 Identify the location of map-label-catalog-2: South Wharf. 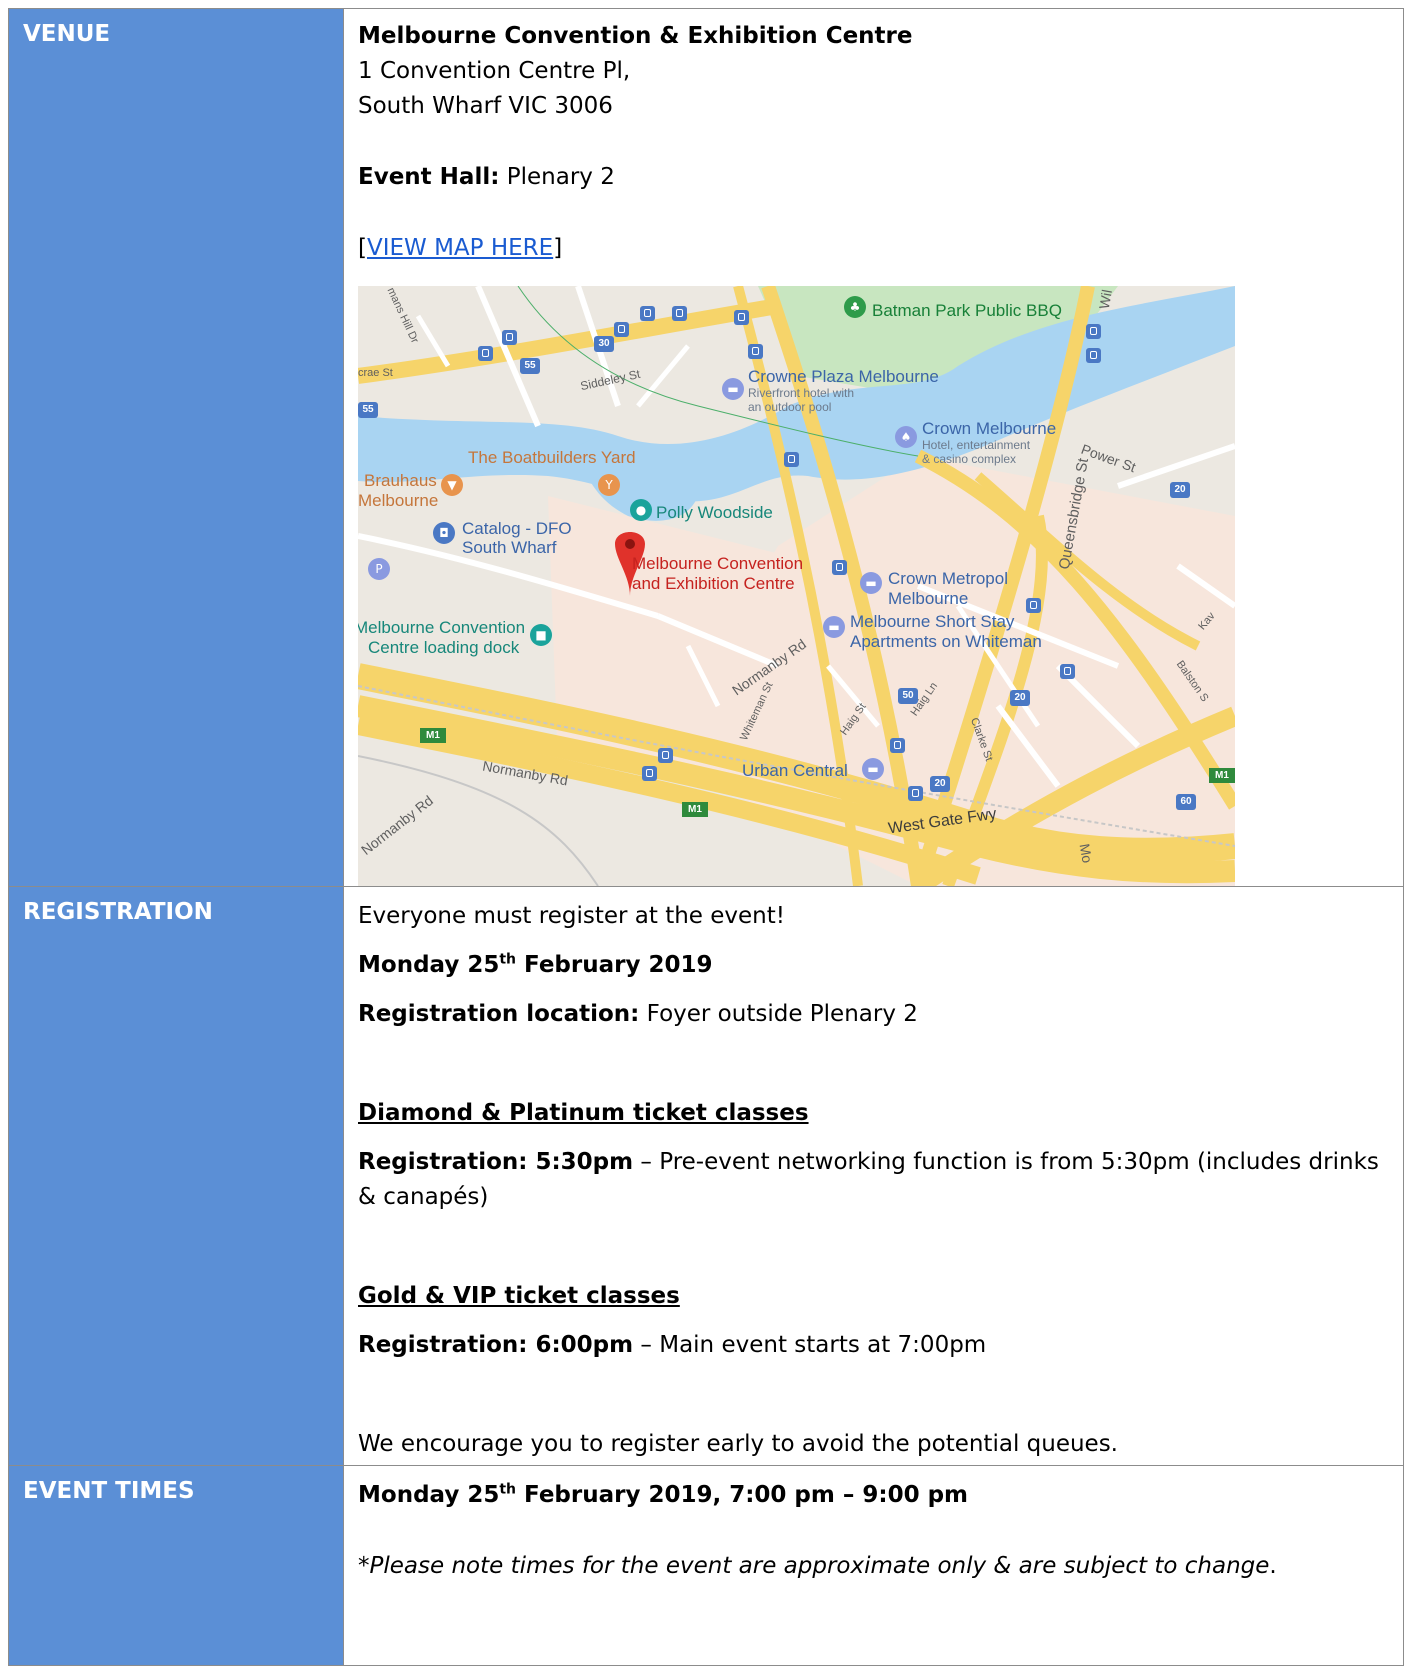
(509, 547).